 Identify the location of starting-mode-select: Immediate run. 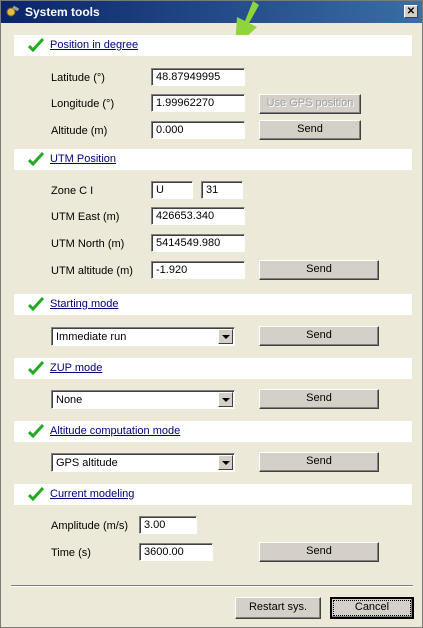
(143, 336).